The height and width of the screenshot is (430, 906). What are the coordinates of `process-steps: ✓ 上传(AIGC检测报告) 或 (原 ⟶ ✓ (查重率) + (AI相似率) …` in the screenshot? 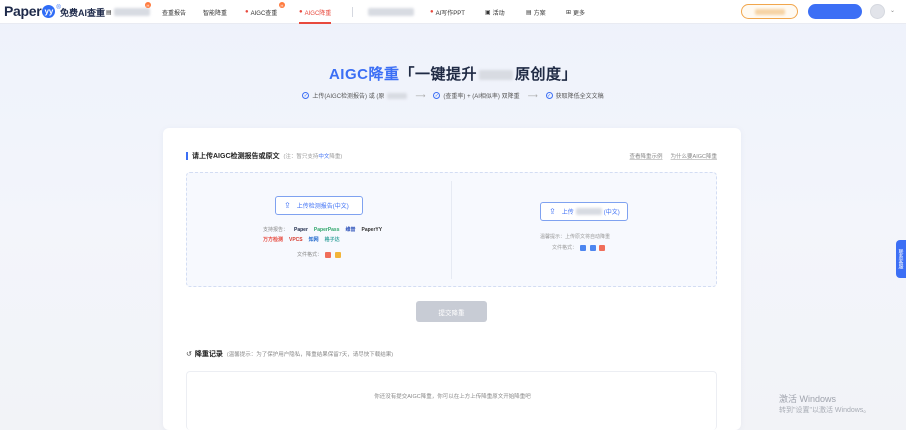 It's located at (453, 95).